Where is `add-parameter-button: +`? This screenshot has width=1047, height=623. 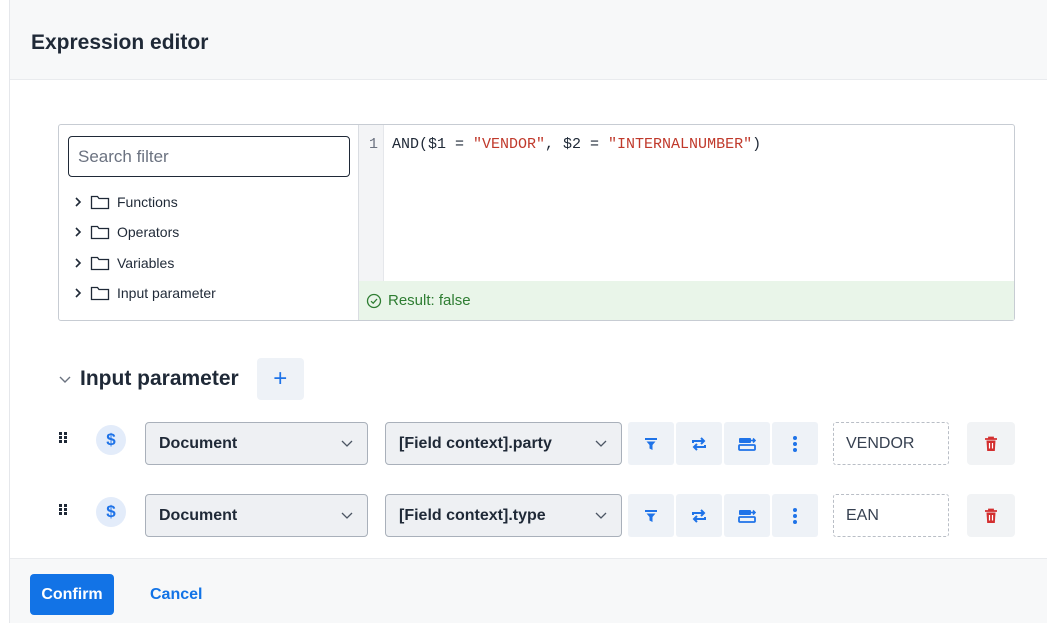
add-parameter-button: + is located at coordinates (280, 379).